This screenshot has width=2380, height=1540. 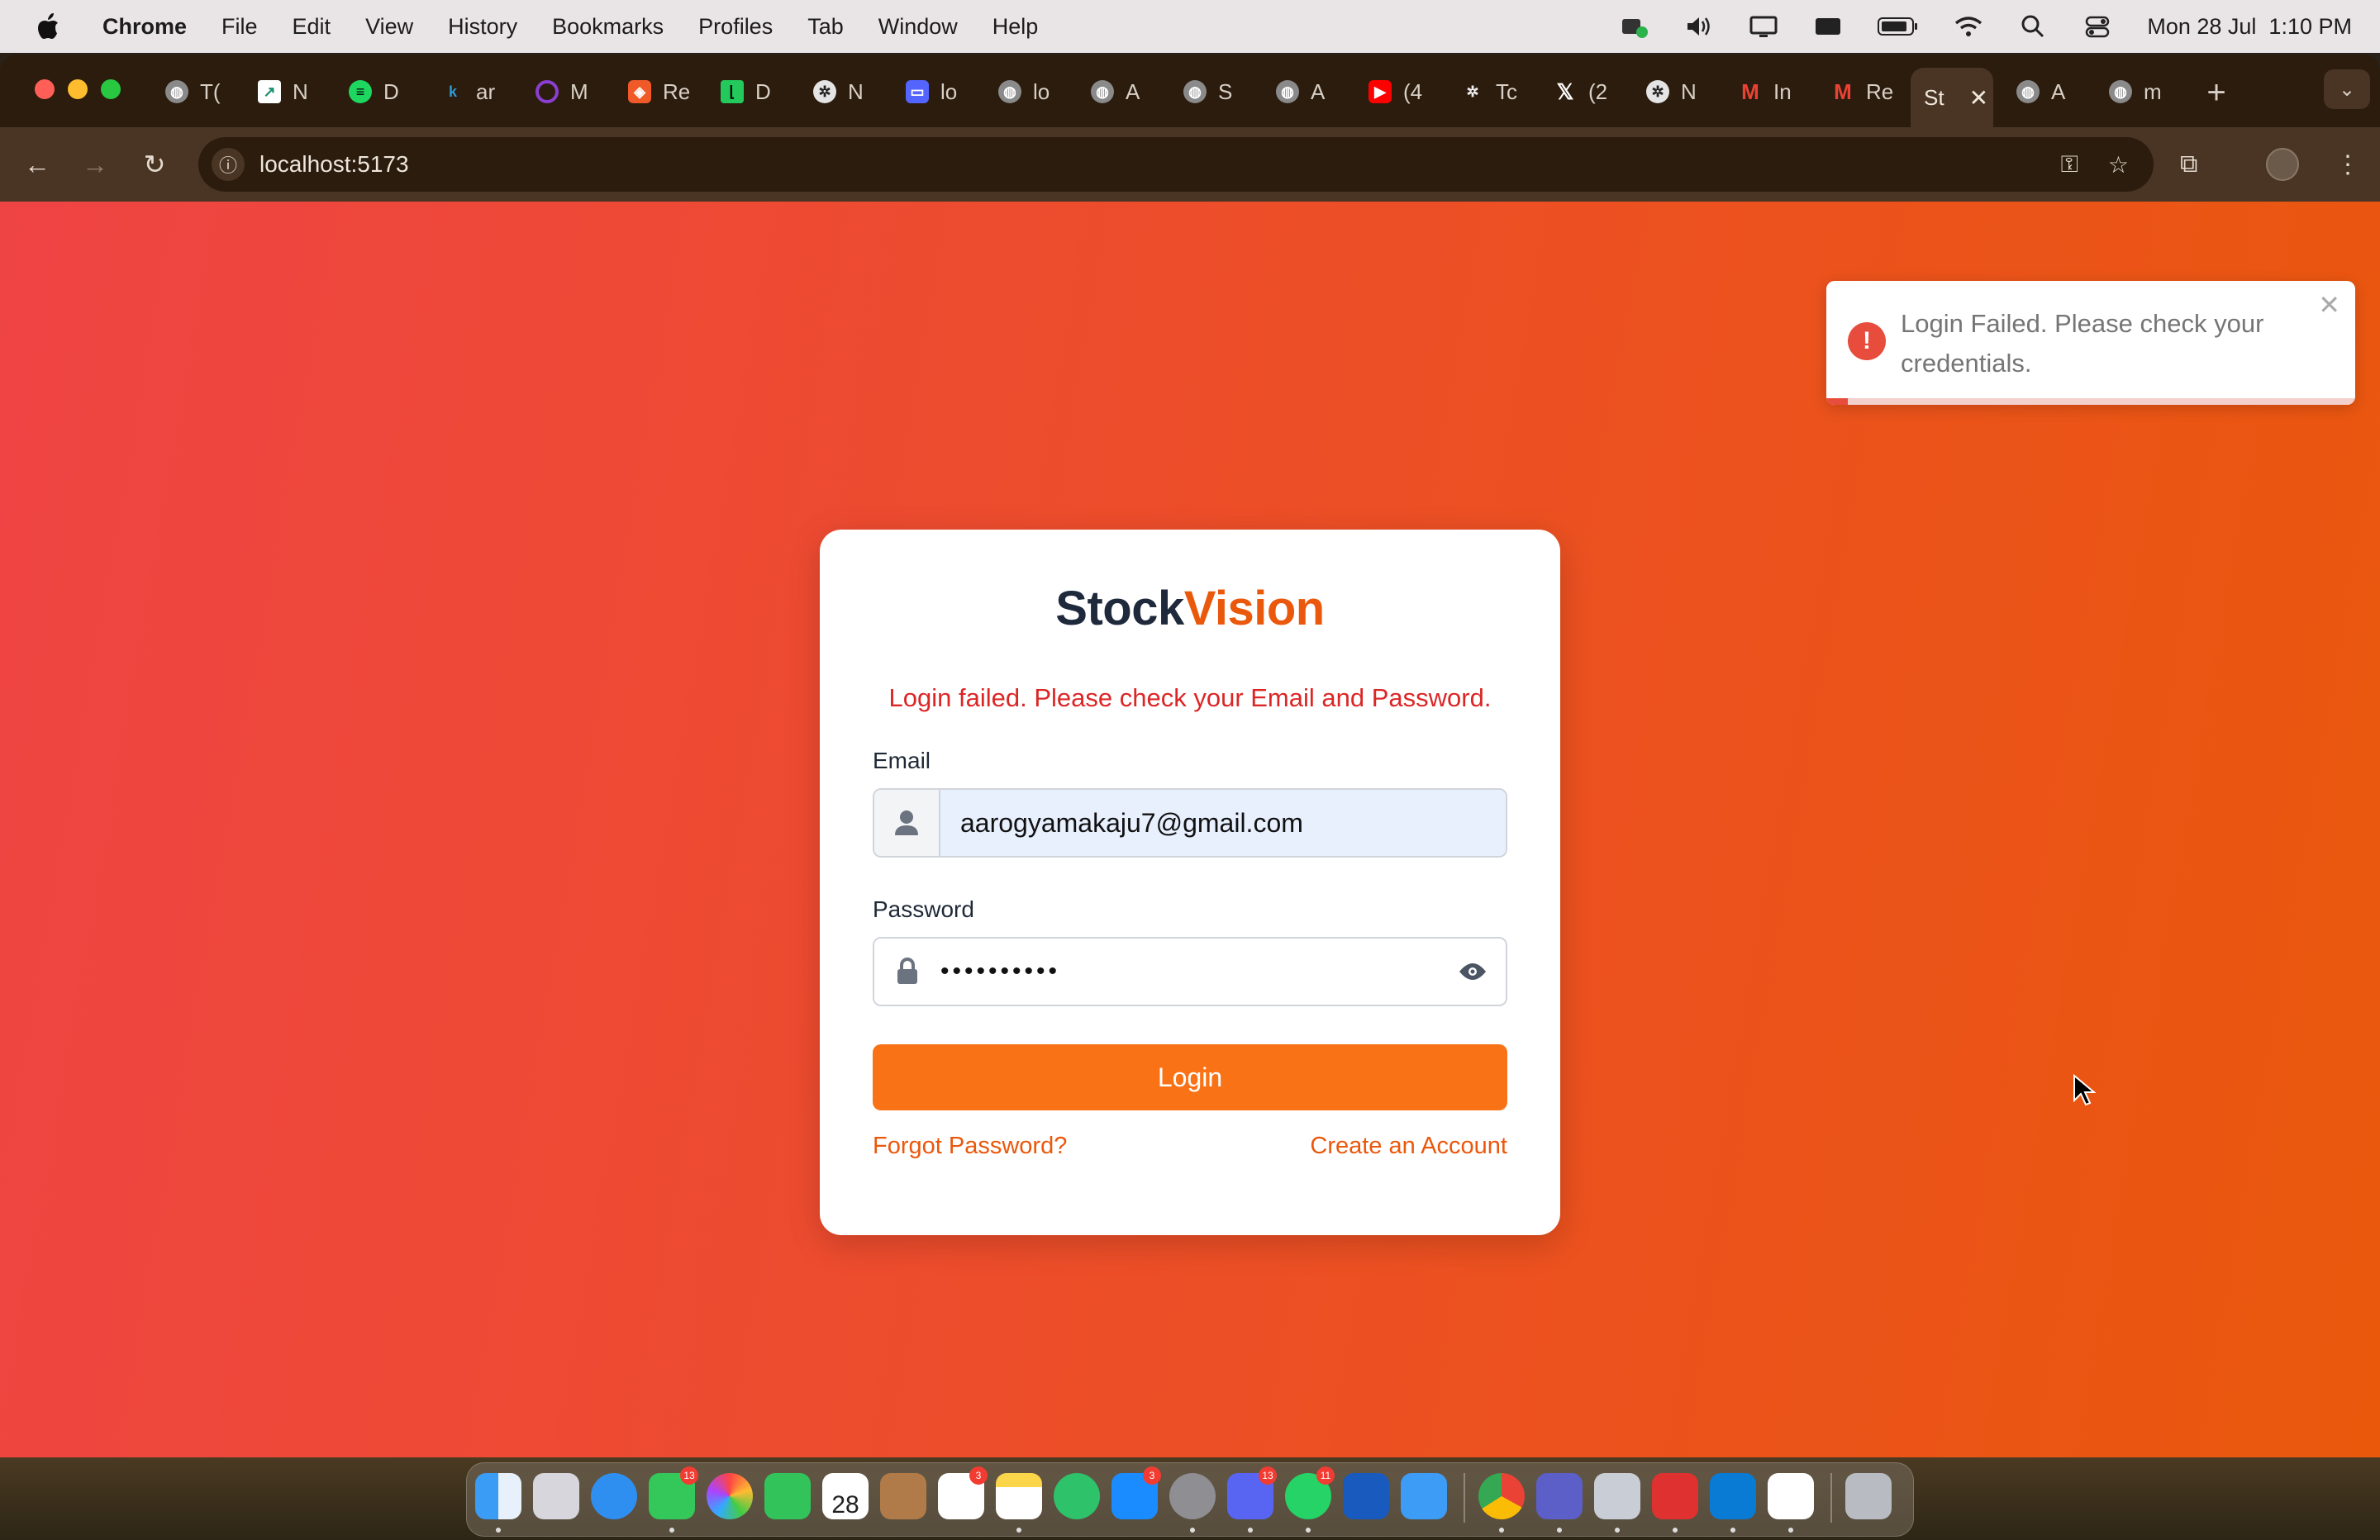 I want to click on window-close-button, so click(x=45, y=89).